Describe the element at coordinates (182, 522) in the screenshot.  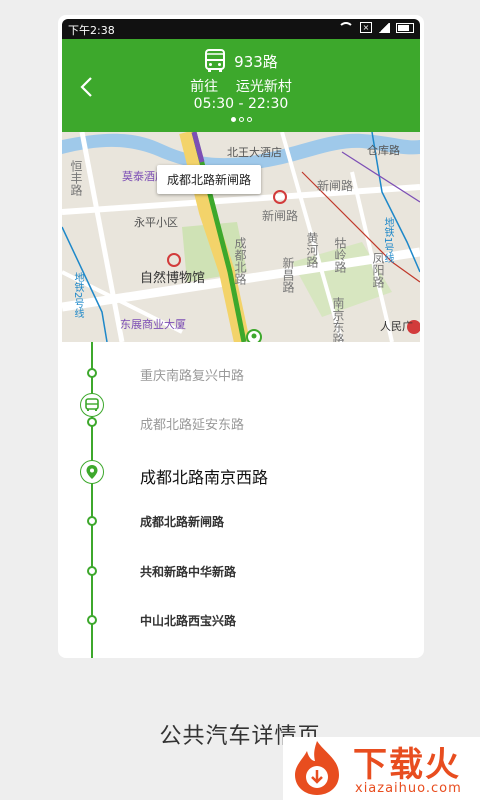
I see `stop-name: 成都北路新闸路` at that location.